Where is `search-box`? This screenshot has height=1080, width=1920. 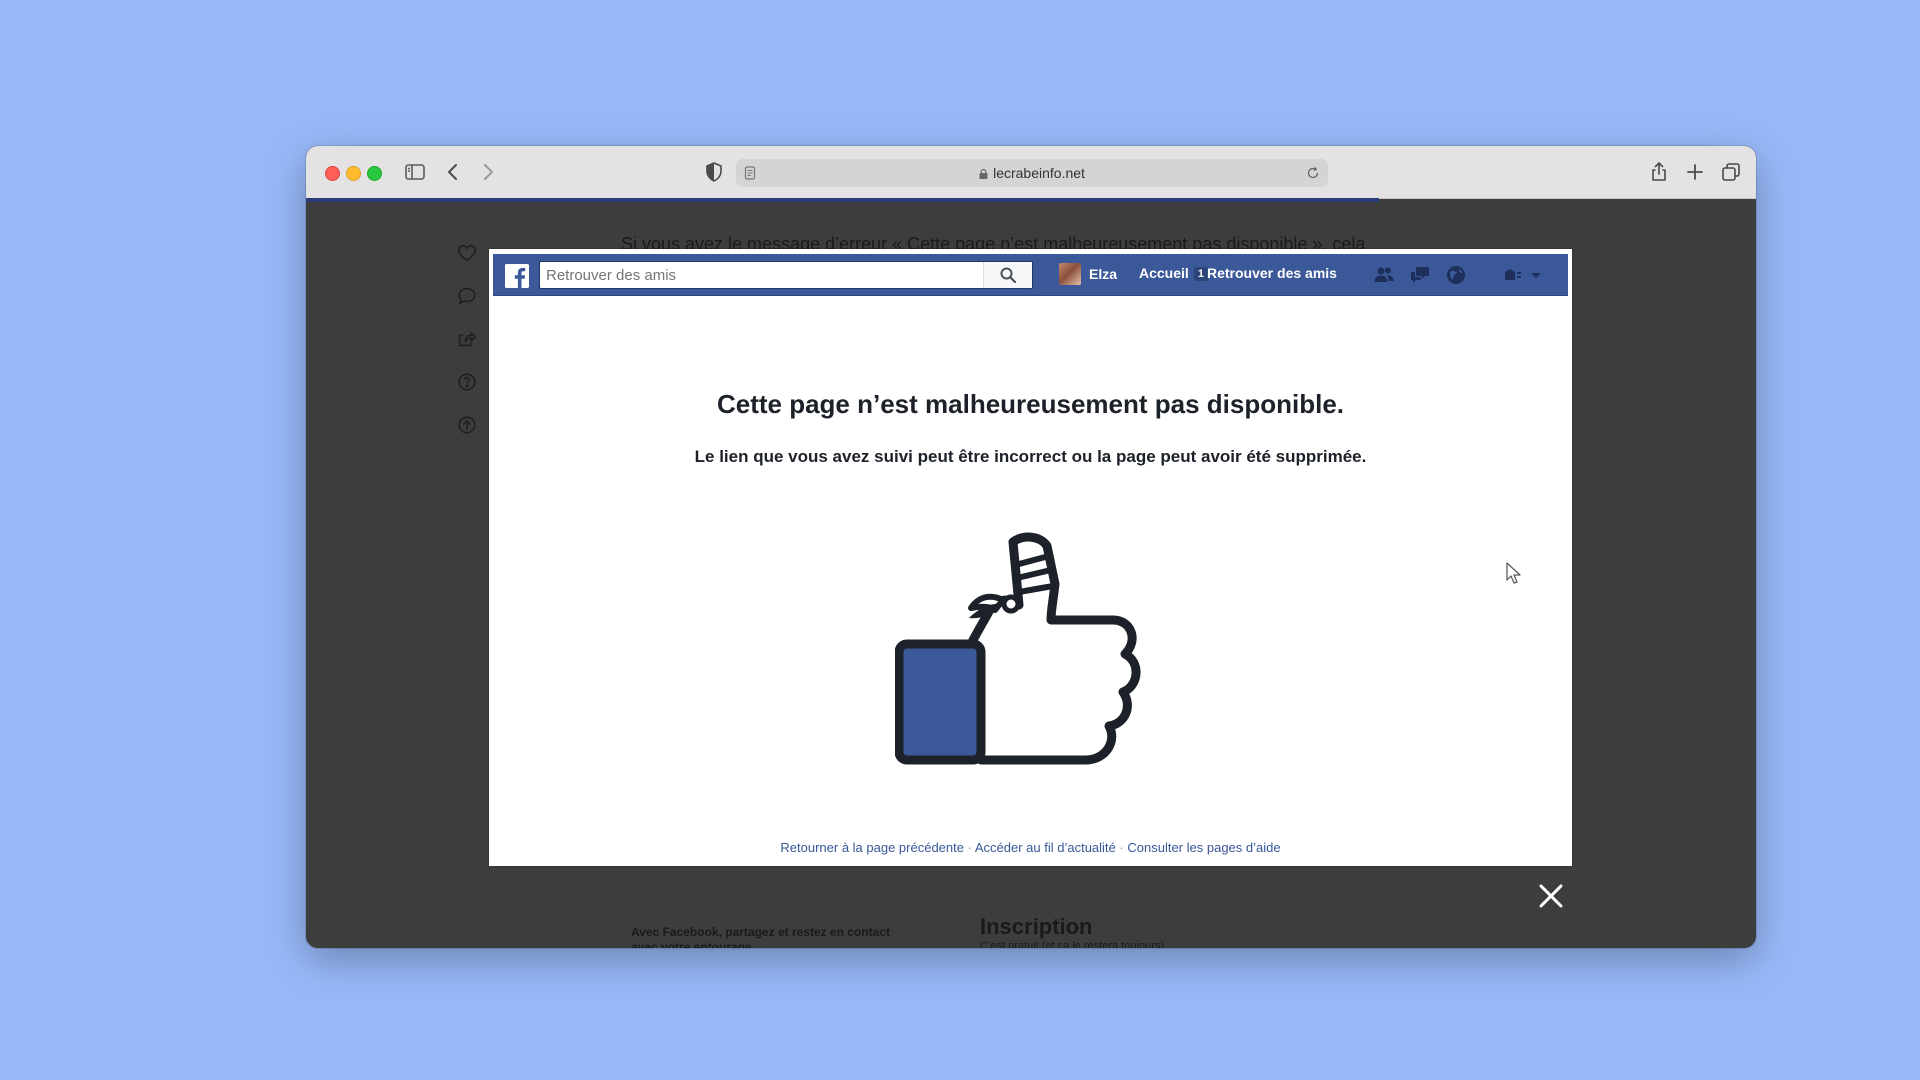
search-box is located at coordinates (786, 275).